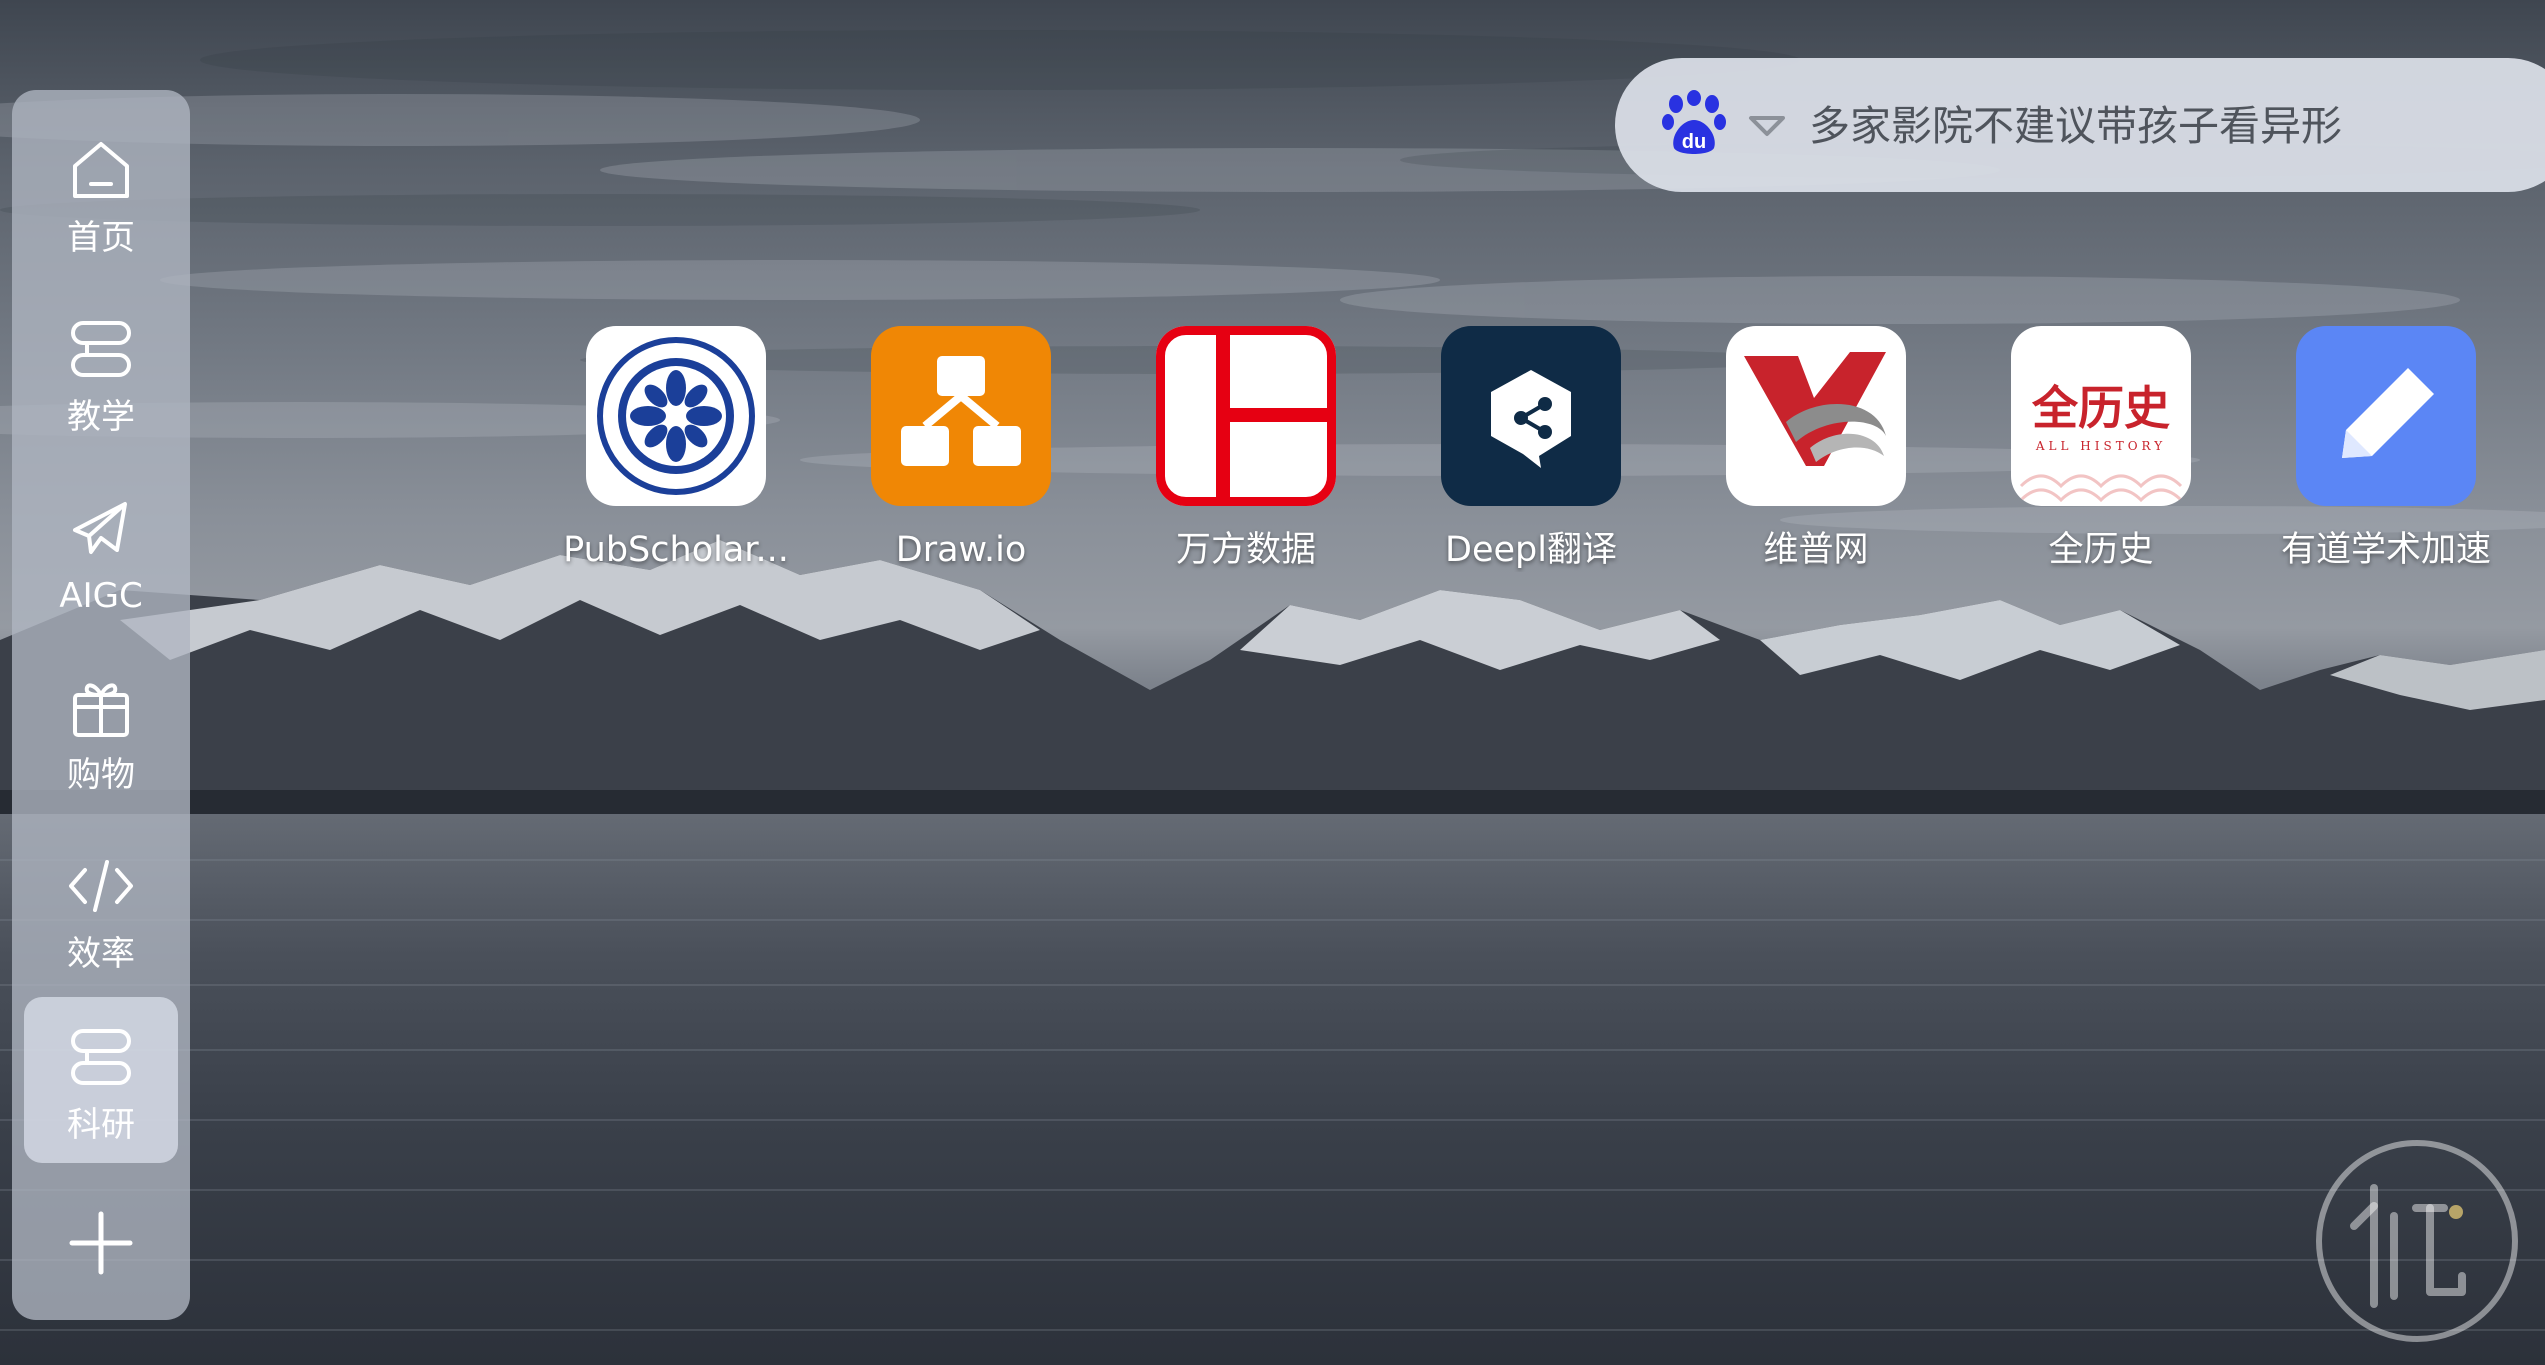 The image size is (2545, 1365). Describe the element at coordinates (1245, 550) in the screenshot. I see `shortcut-label: 万方数据` at that location.